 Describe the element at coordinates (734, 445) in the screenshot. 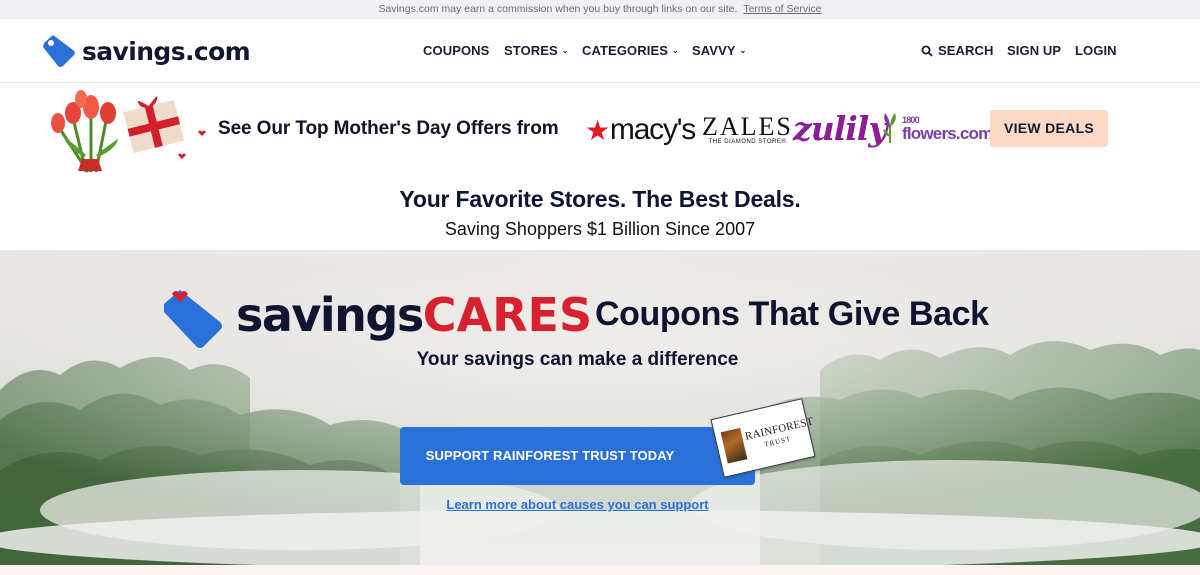

I see `jaguar-image` at that location.